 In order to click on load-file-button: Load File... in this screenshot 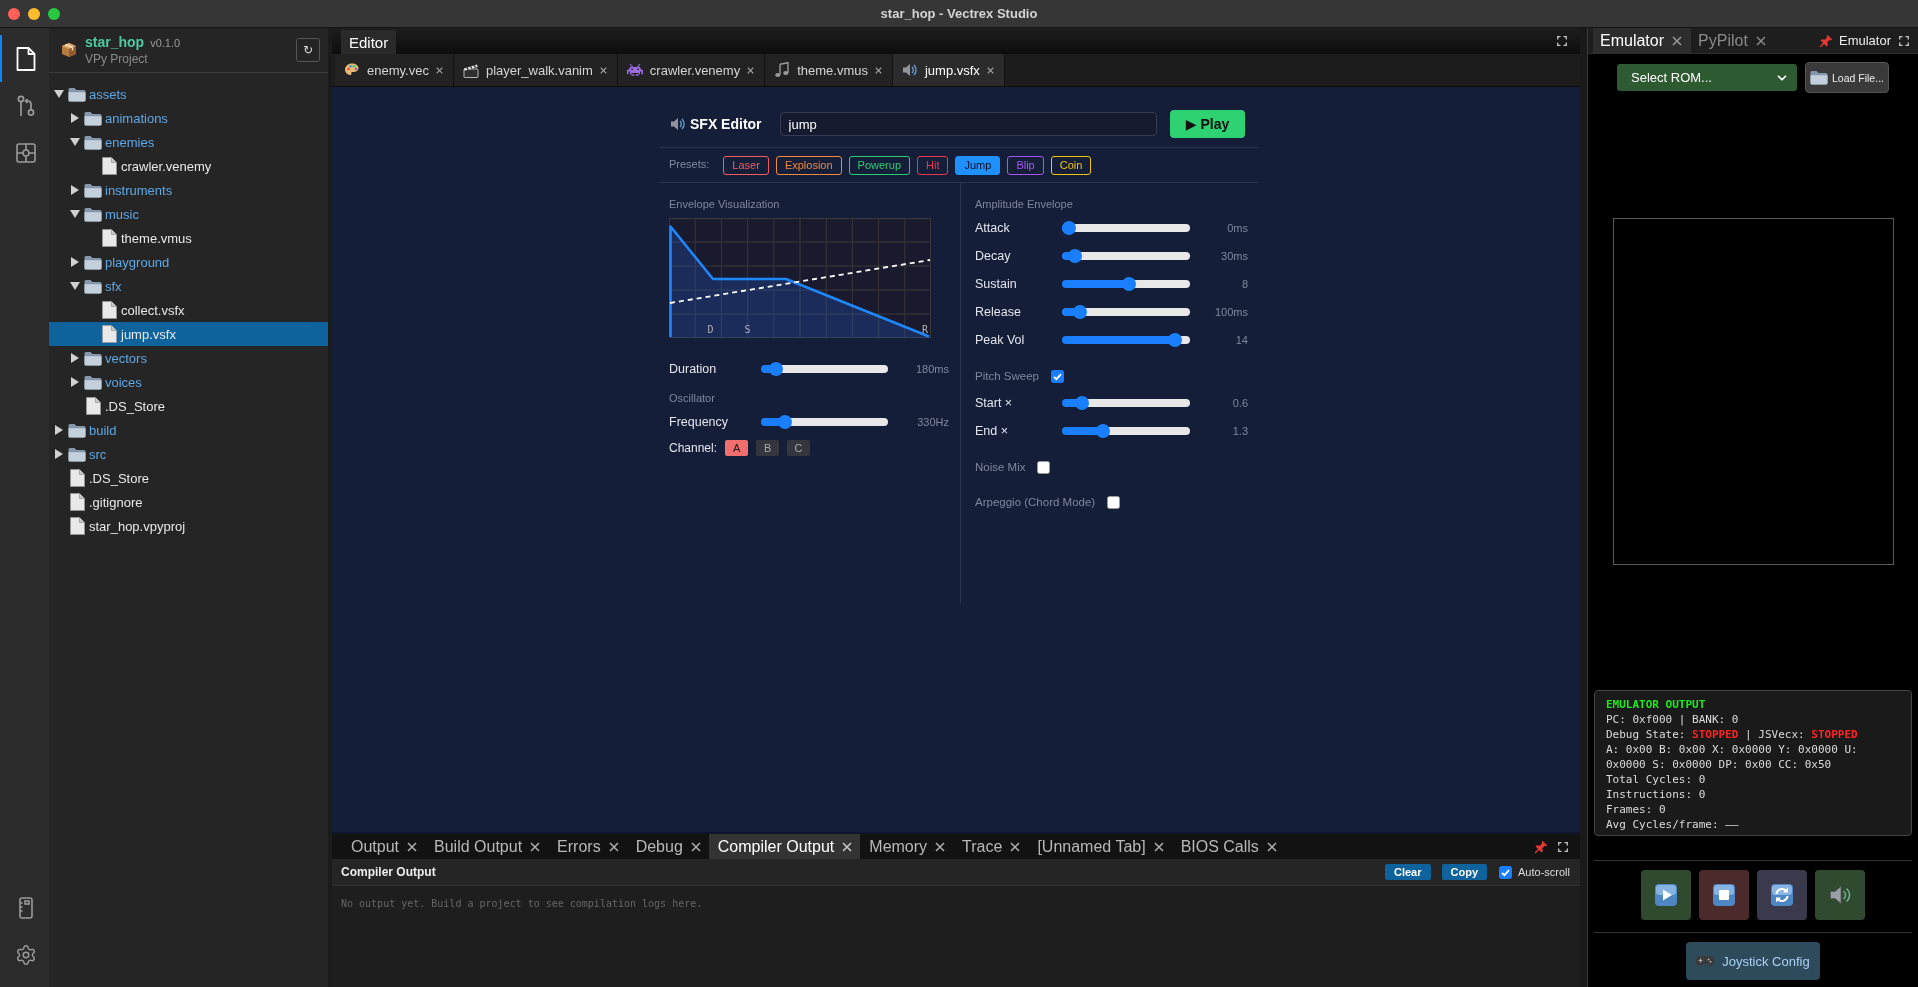, I will do `click(1847, 77)`.